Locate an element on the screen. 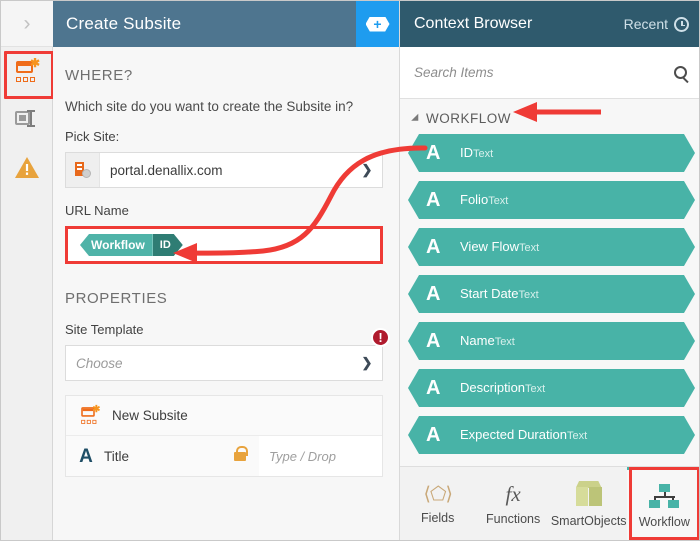  tab-smartobjects: SmartObjects is located at coordinates (588, 503).